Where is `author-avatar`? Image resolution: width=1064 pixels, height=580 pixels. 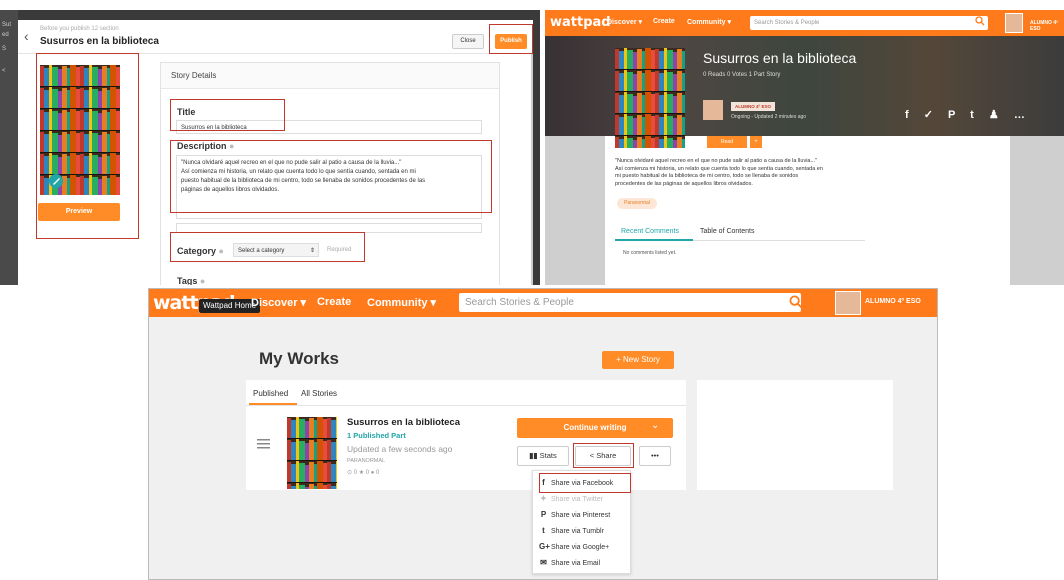
author-avatar is located at coordinates (713, 110).